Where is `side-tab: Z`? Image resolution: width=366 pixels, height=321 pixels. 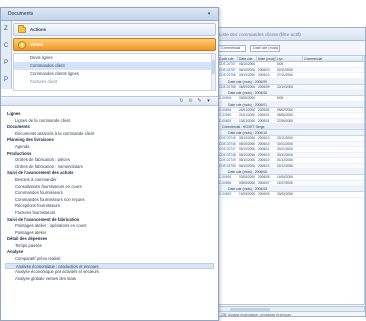 side-tab: Z is located at coordinates (6, 29).